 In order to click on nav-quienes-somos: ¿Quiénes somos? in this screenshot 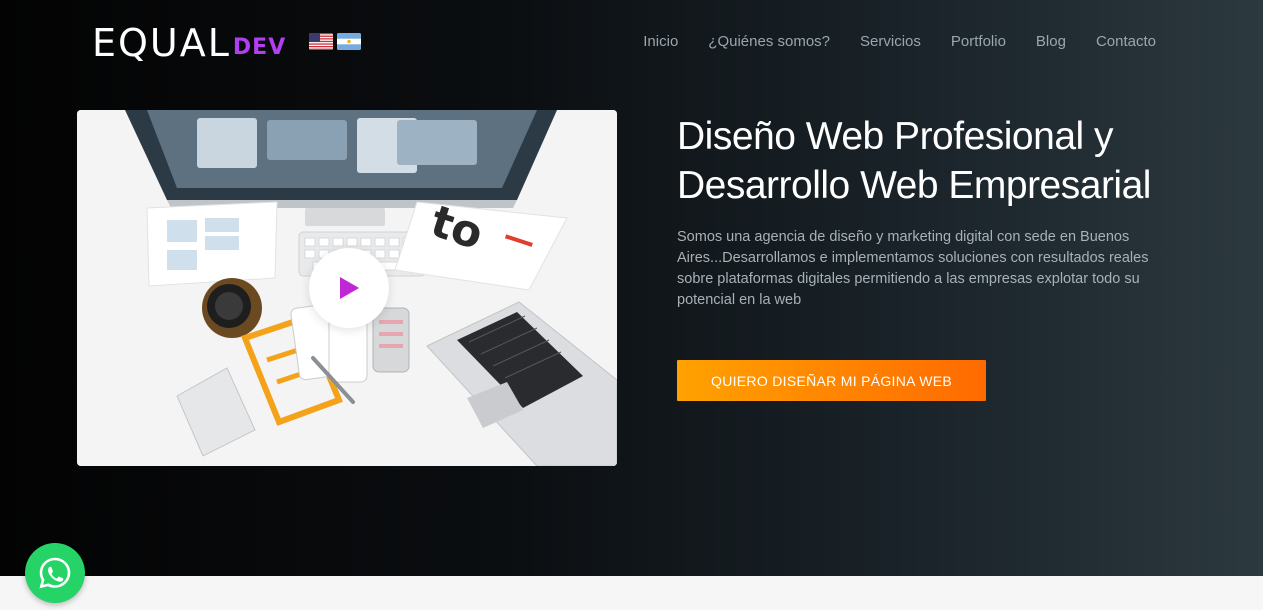, I will do `click(769, 42)`.